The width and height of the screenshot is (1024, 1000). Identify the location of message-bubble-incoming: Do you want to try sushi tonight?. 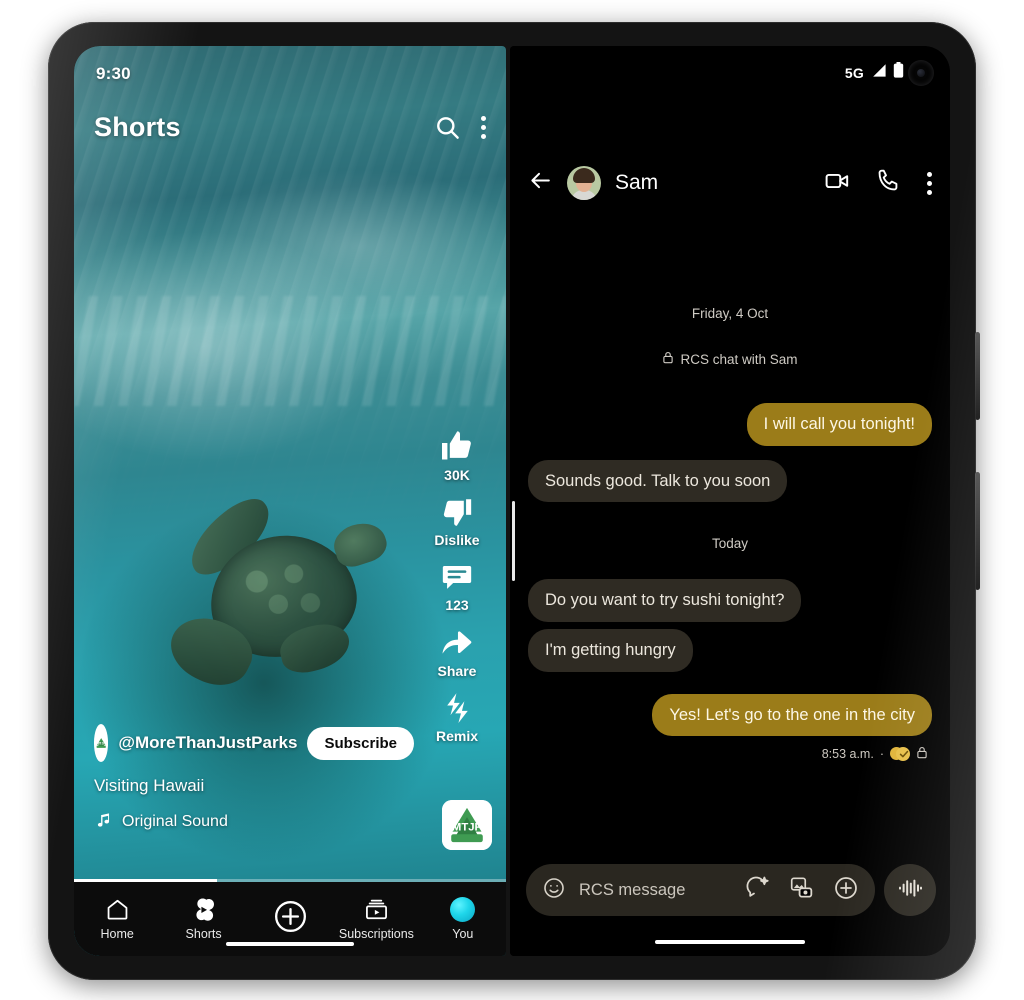
(665, 600).